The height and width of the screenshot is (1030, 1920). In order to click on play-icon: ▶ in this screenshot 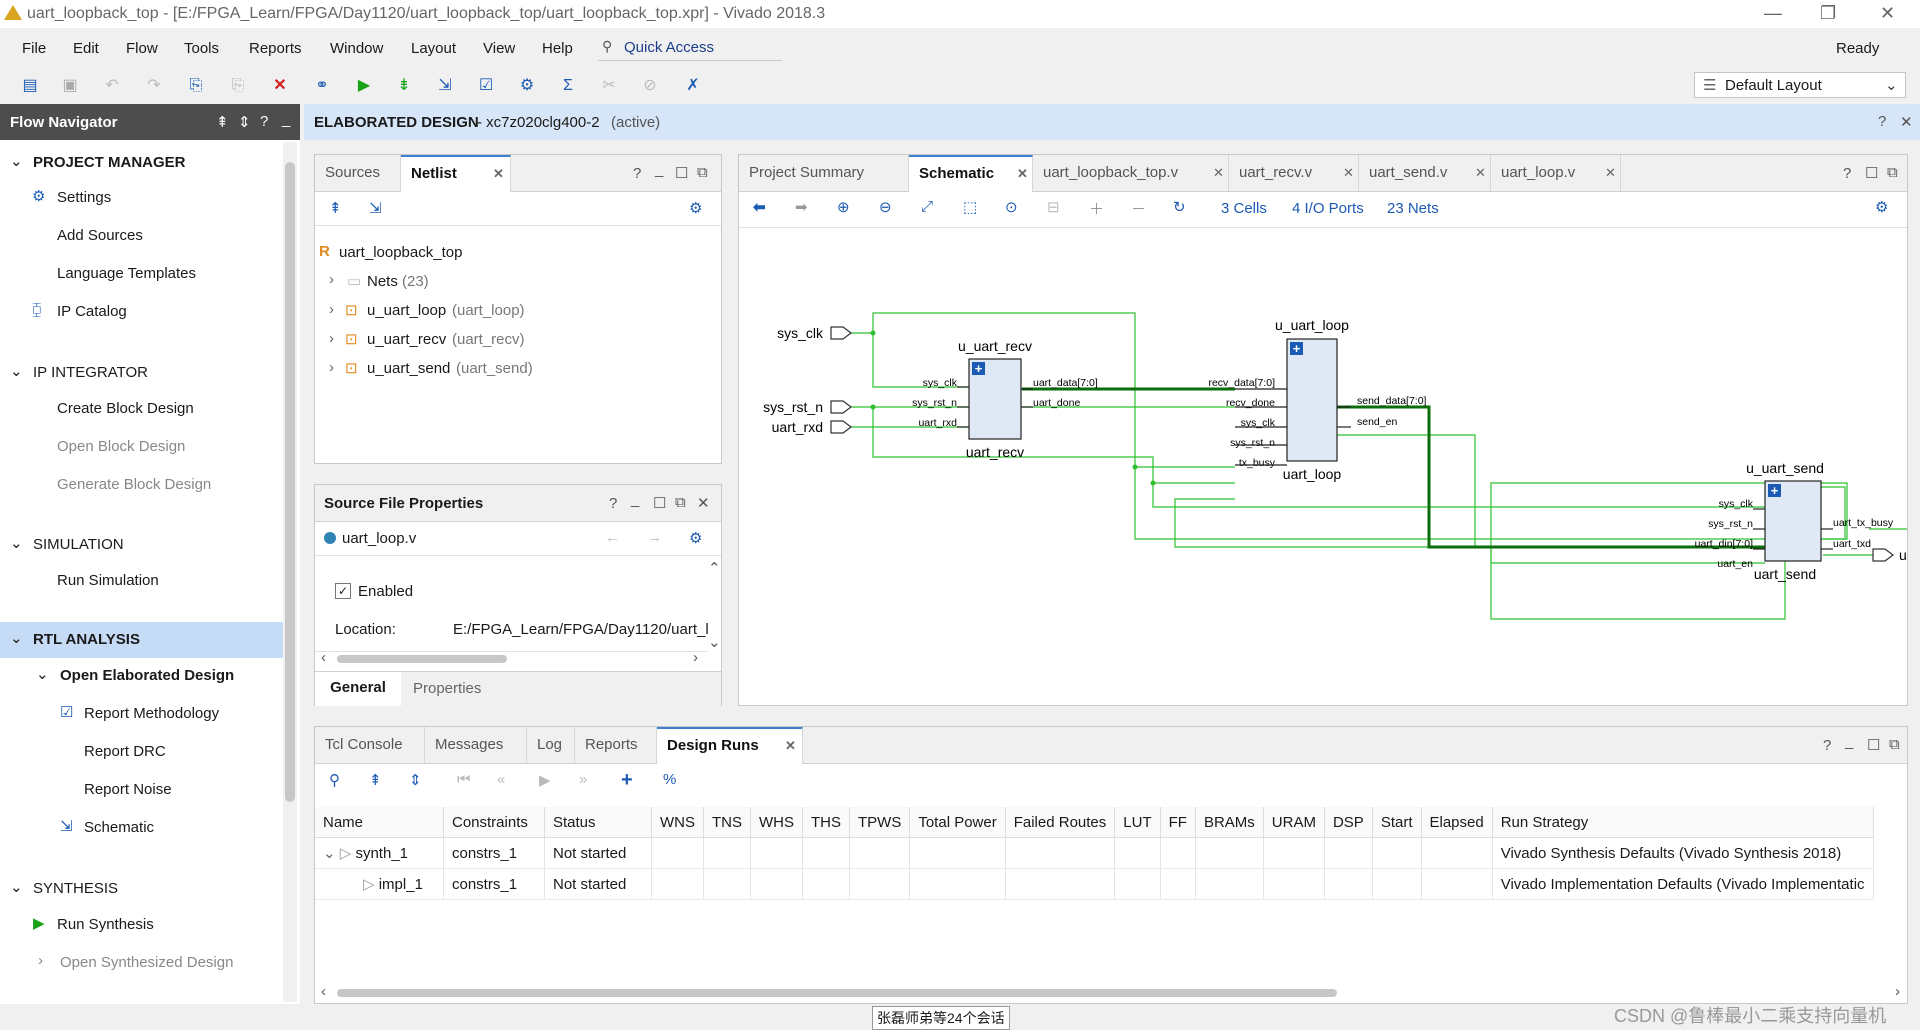, I will do `click(545, 780)`.